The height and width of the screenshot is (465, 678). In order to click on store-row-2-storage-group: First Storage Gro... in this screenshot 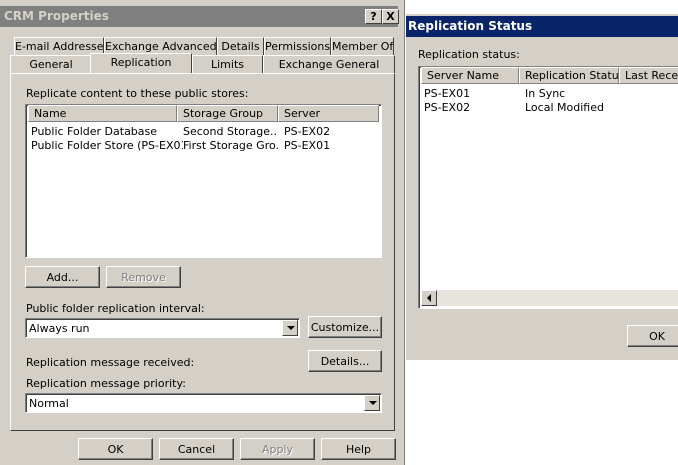, I will do `click(231, 145)`.